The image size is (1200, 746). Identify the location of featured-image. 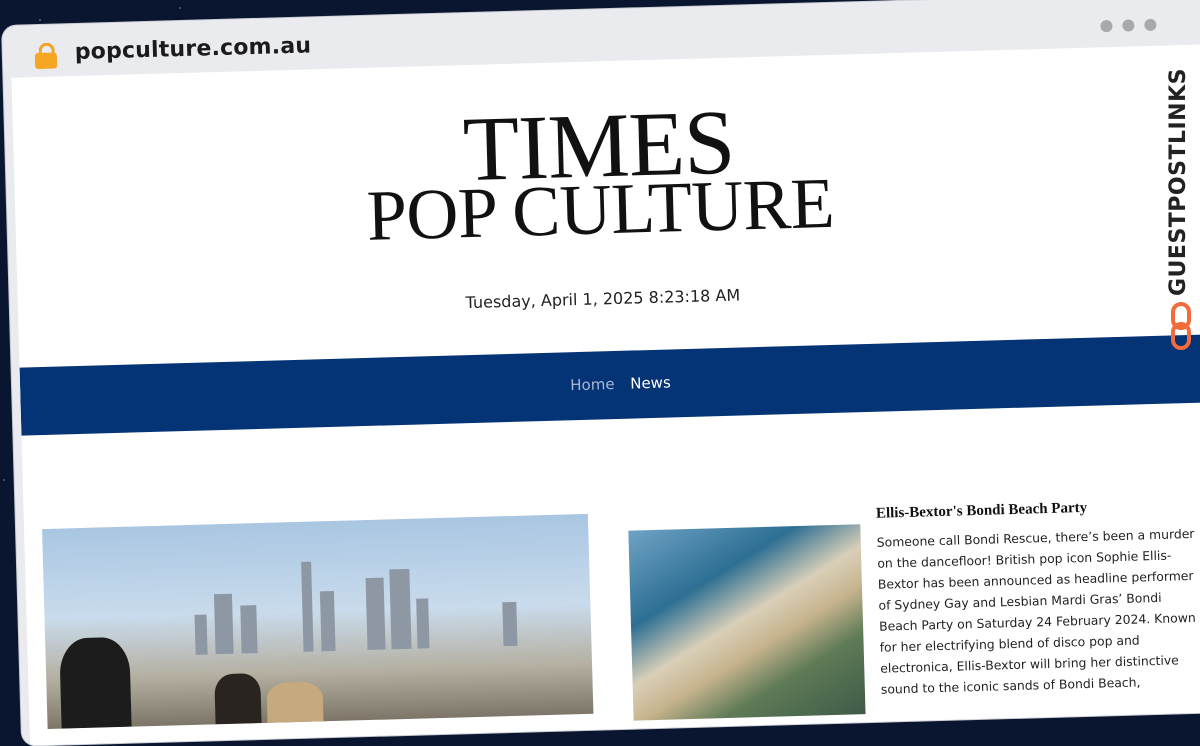
(318, 621).